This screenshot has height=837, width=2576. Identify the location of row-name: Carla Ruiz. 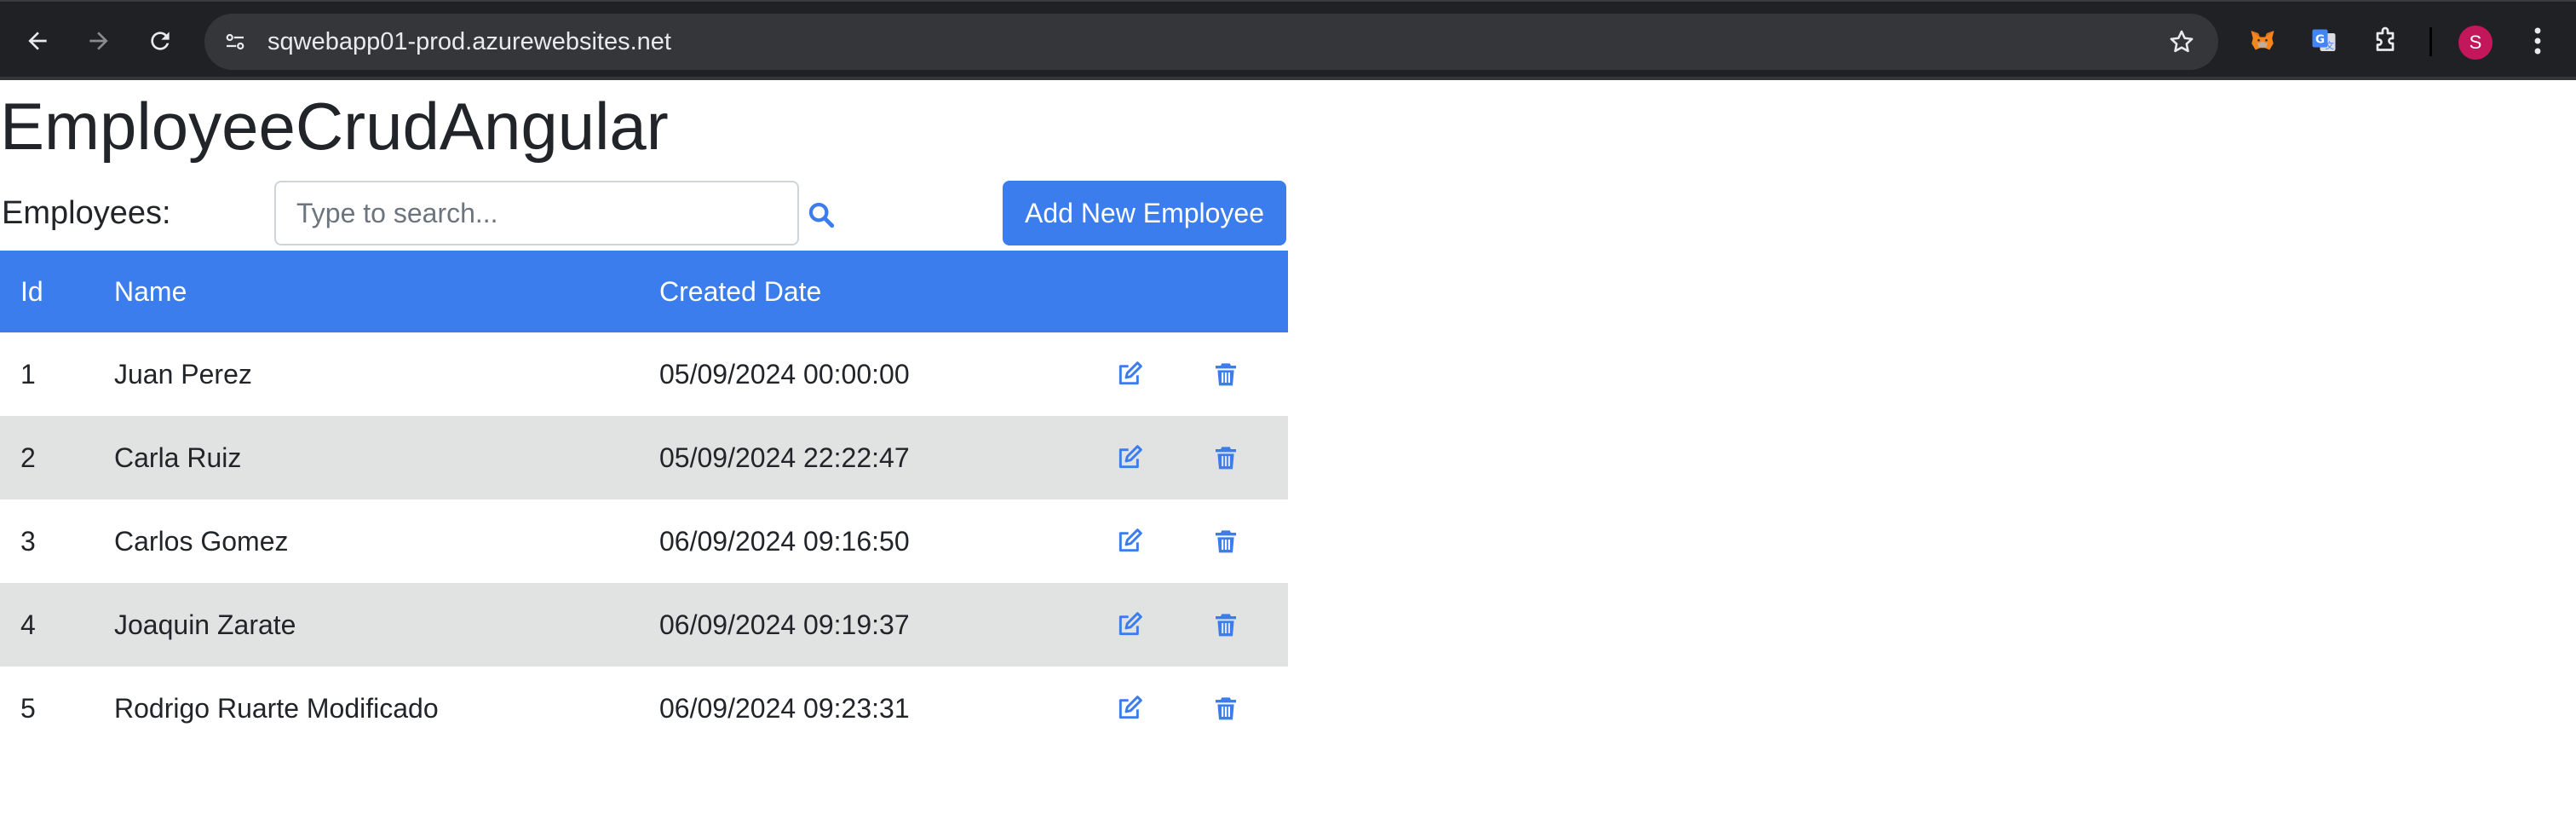
(178, 457).